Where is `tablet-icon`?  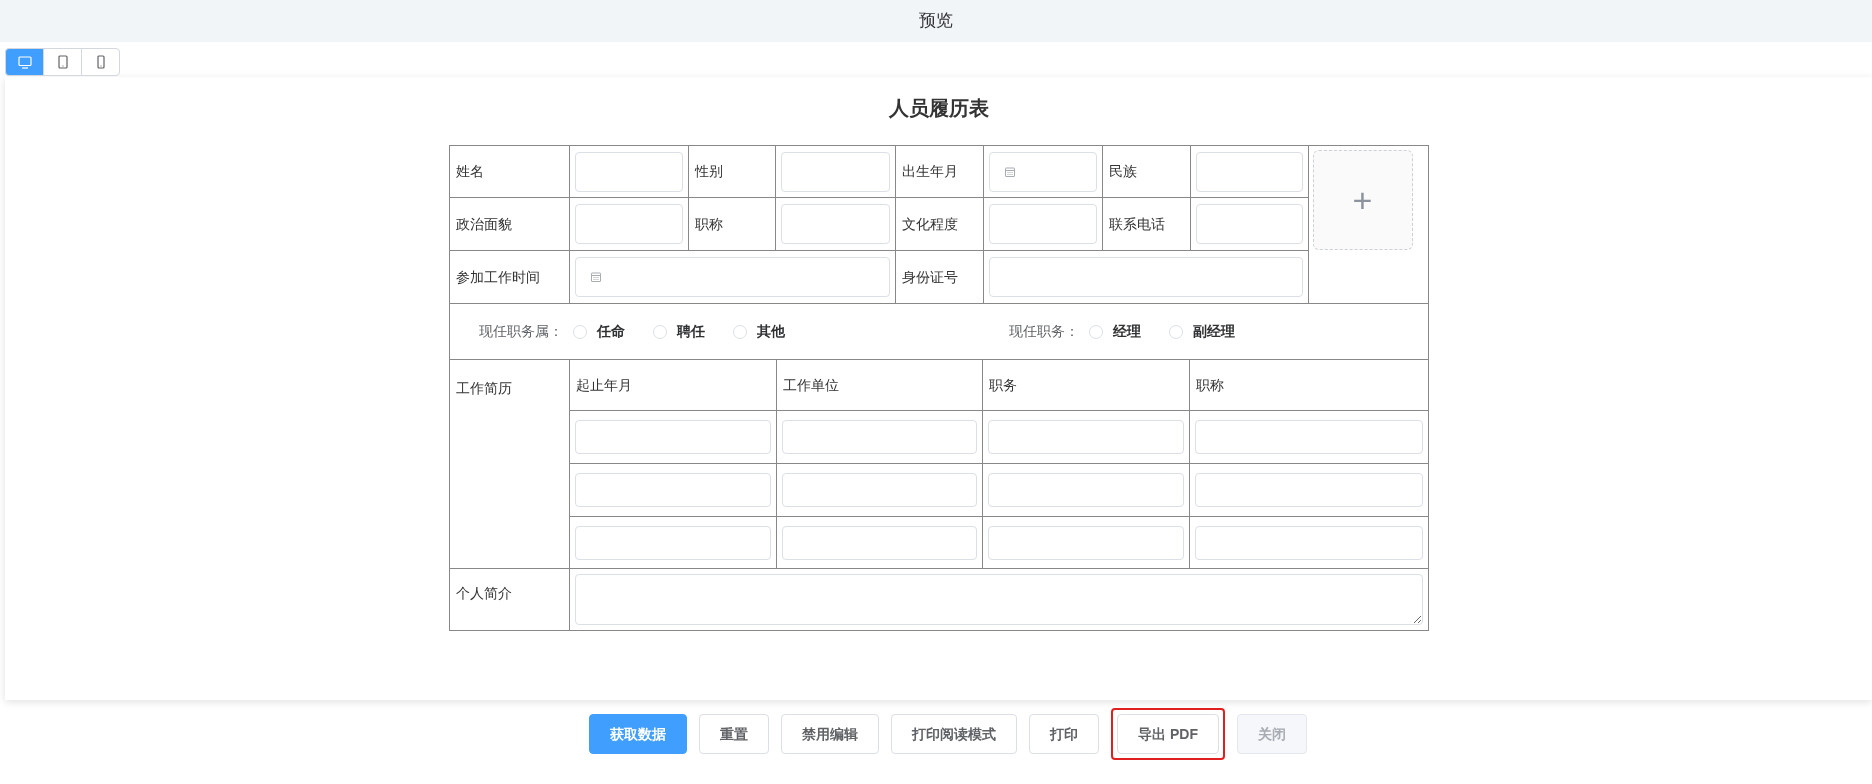 tablet-icon is located at coordinates (62, 62).